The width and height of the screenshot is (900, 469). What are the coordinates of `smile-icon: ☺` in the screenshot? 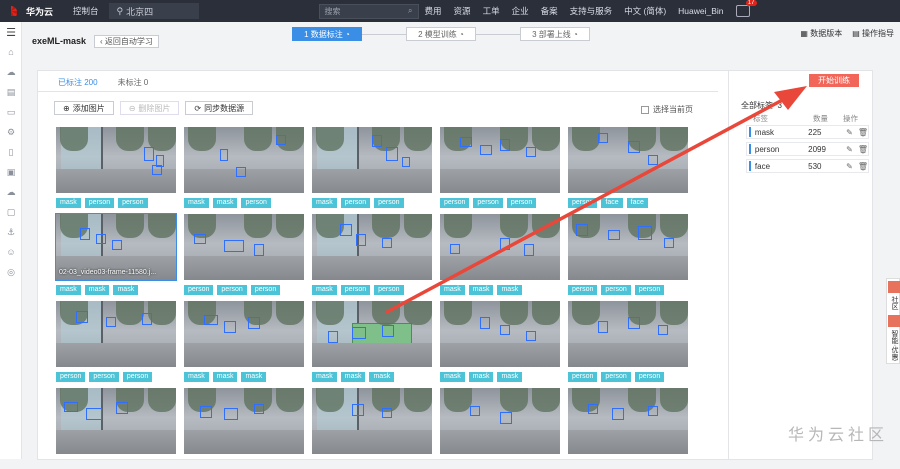 It's located at (11, 252).